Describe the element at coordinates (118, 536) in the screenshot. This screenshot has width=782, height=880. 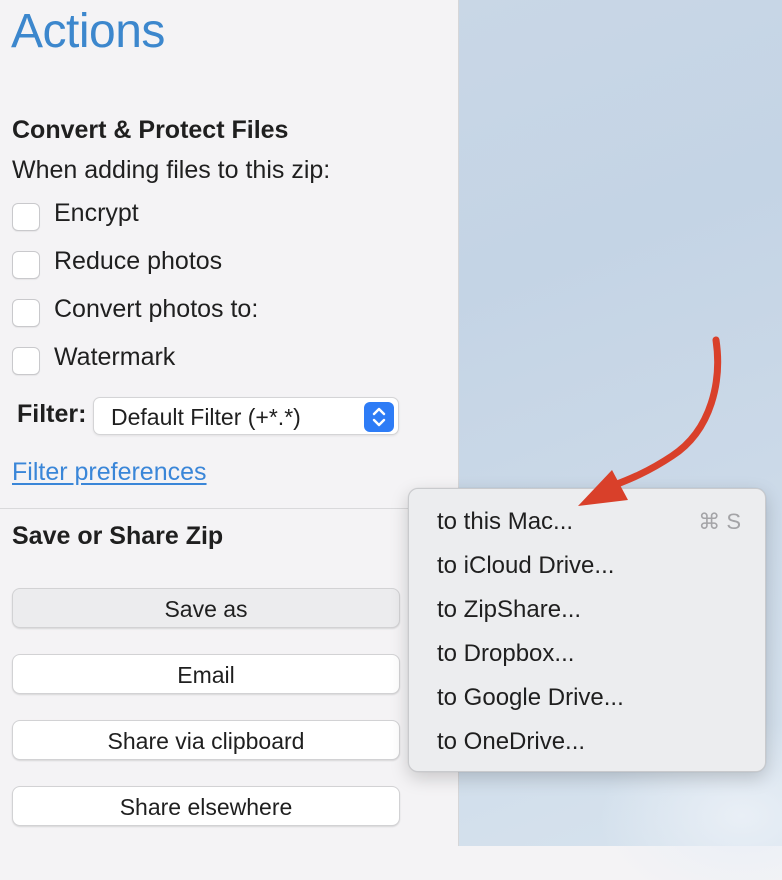
I see `share-section-heading: Save or Share Zip` at that location.